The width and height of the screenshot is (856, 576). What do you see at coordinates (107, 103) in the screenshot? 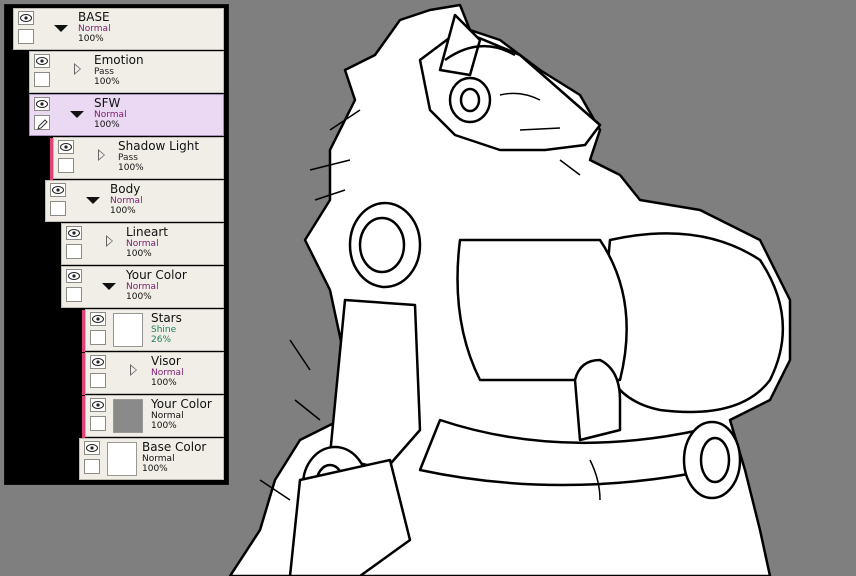
I see `layer-name: SFW` at bounding box center [107, 103].